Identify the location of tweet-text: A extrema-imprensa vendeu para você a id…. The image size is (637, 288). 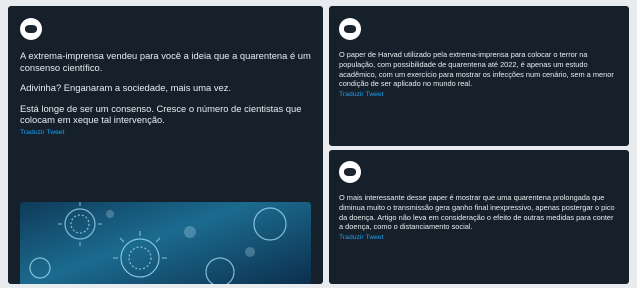
(165, 88).